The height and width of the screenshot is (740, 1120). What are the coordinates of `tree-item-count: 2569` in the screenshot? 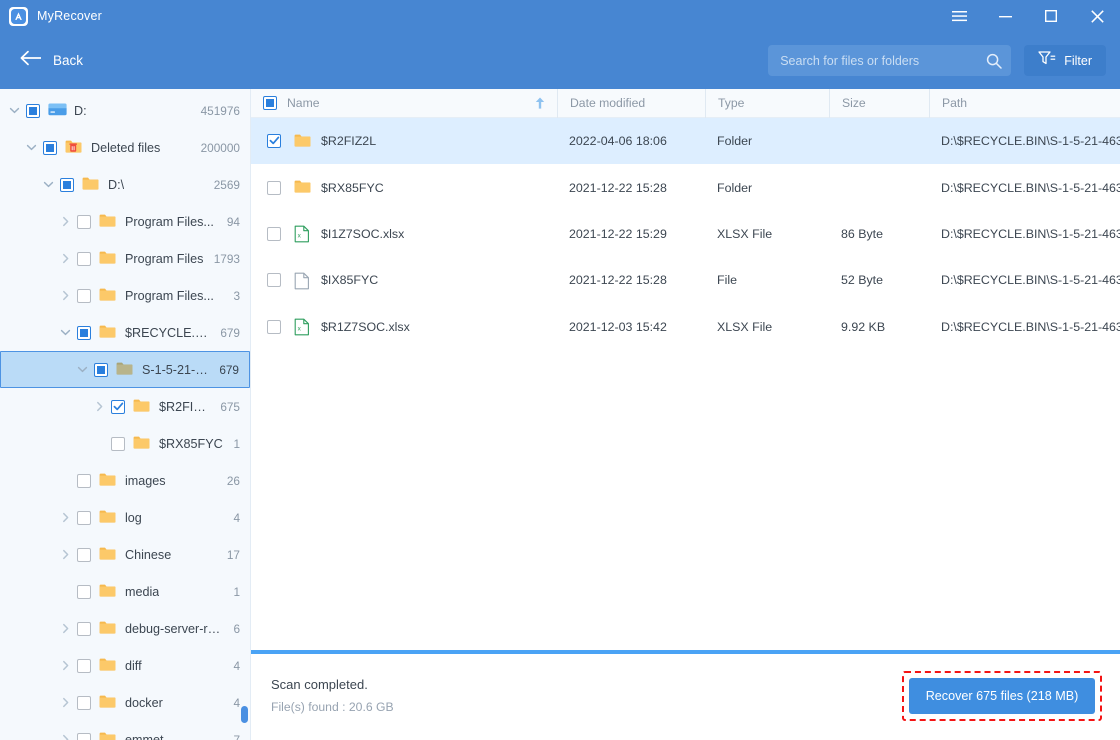 It's located at (226, 184).